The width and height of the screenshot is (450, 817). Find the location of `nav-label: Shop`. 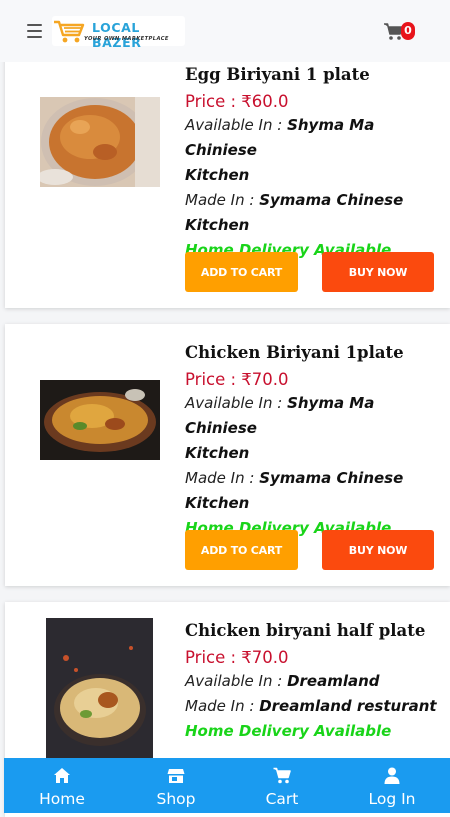

nav-label: Shop is located at coordinates (176, 799).